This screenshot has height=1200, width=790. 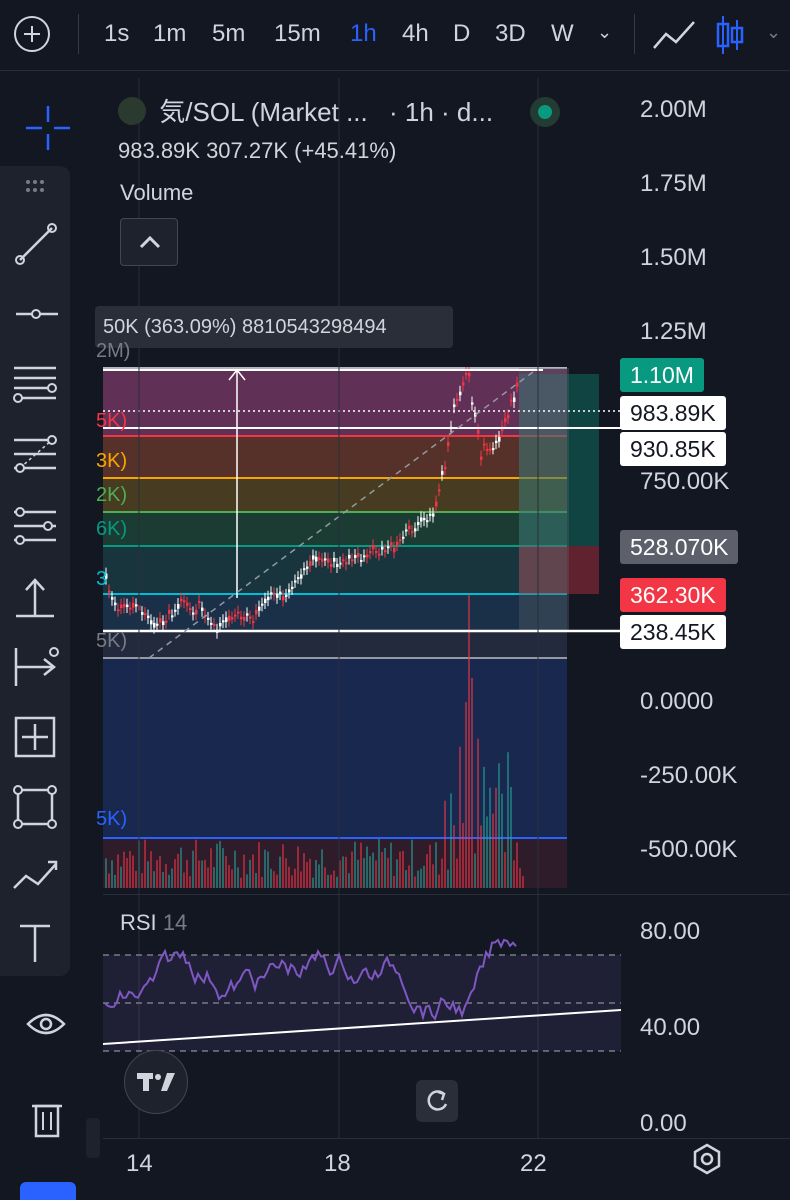 What do you see at coordinates (35, 943) in the screenshot?
I see `text-tool-icon` at bounding box center [35, 943].